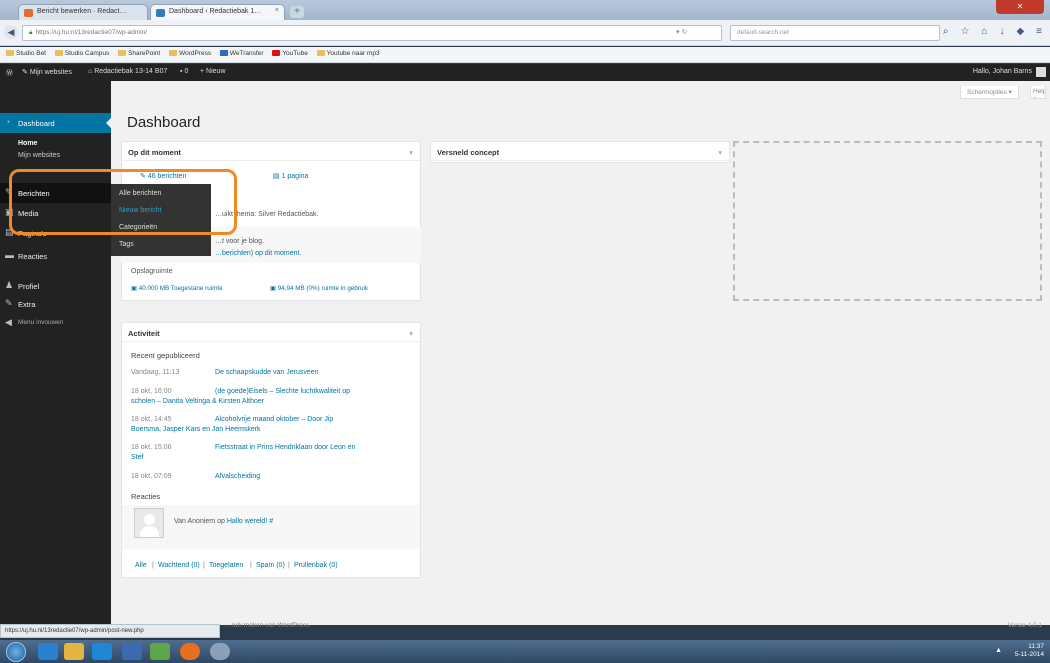  What do you see at coordinates (8, 122) in the screenshot?
I see `dashboard-icon: ◔` at bounding box center [8, 122].